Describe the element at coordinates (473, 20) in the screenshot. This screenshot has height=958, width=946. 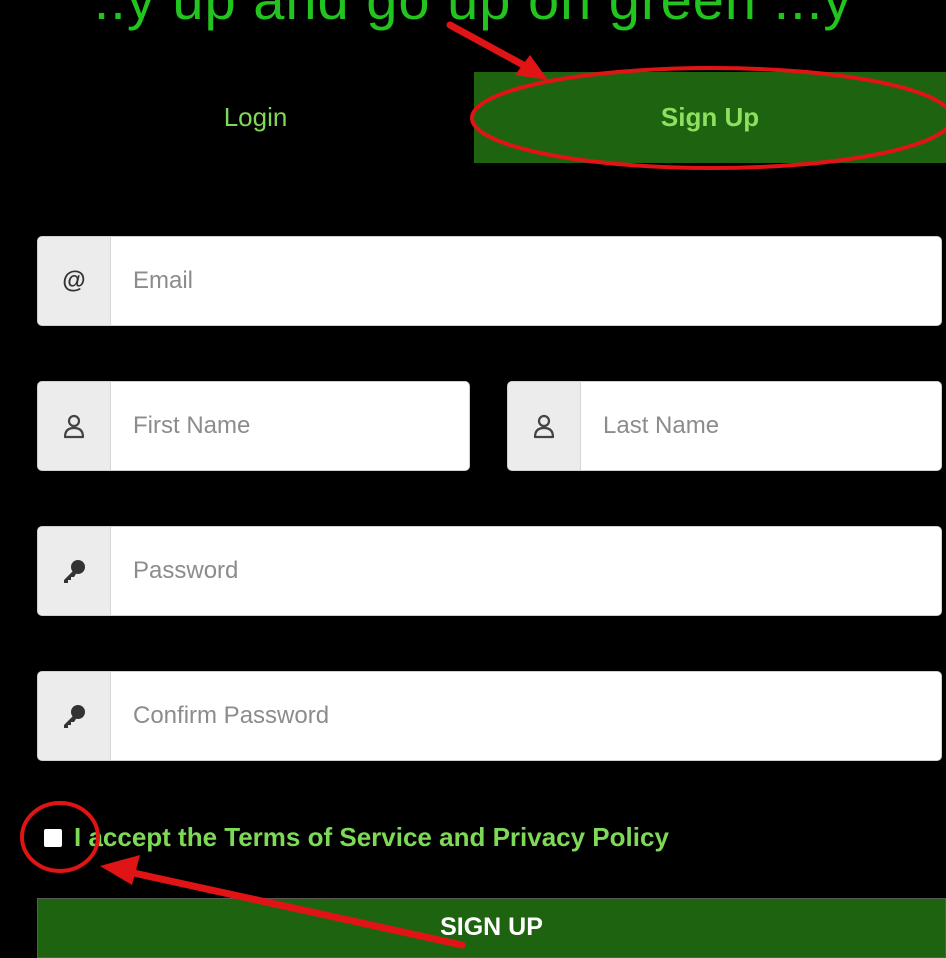
I see `page-banner: ..y up and go up on green ...y` at that location.